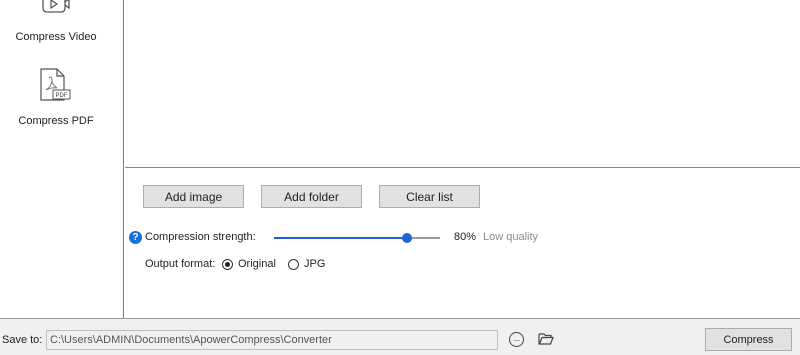 The image size is (800, 355). I want to click on compression-slider-thumb, so click(406, 238).